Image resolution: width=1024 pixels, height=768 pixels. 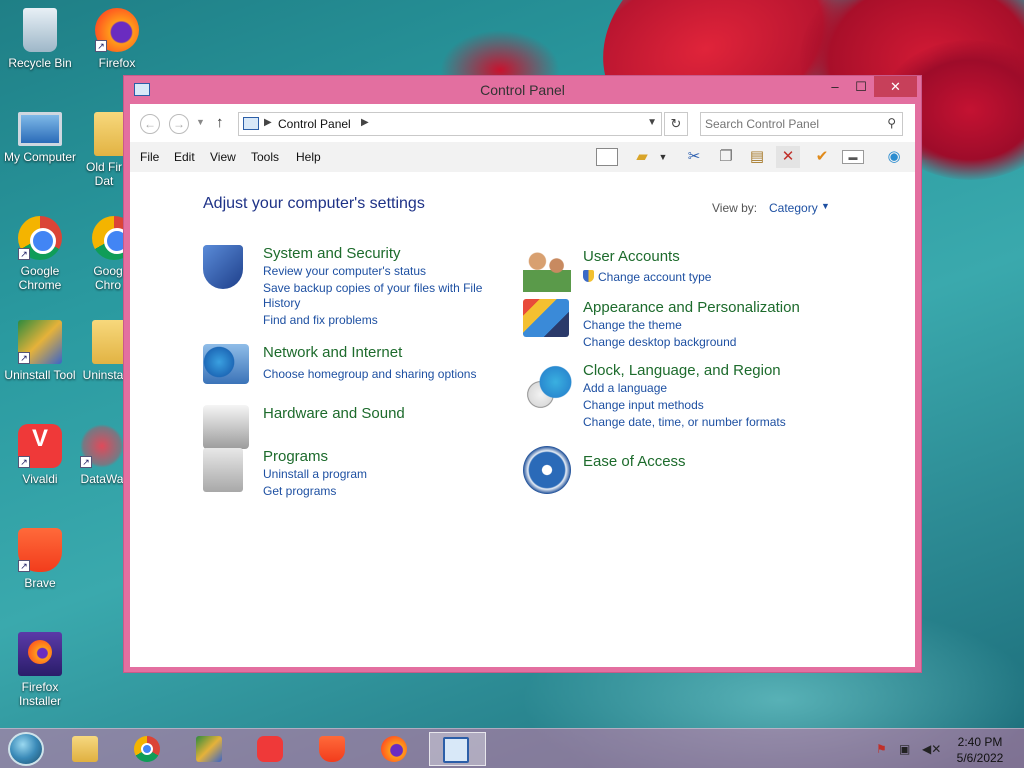 I want to click on clock-date: 5/6/2022, so click(x=980, y=758).